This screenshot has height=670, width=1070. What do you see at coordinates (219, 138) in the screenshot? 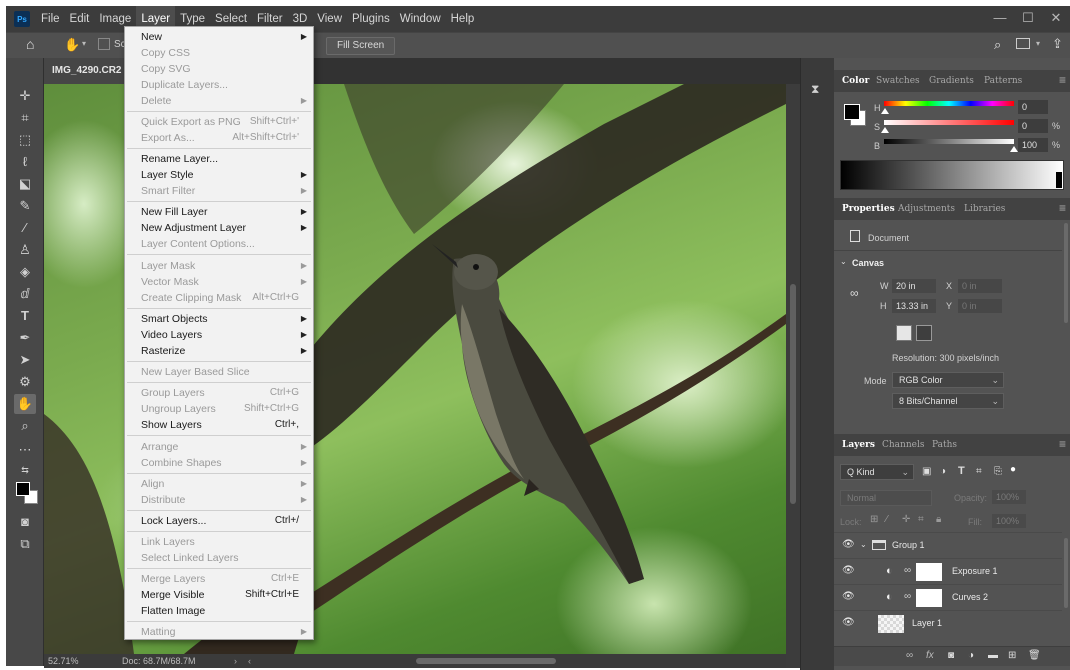
I see `menu-item-export-as: Export As... Alt+Shift+Ctrl+'` at bounding box center [219, 138].